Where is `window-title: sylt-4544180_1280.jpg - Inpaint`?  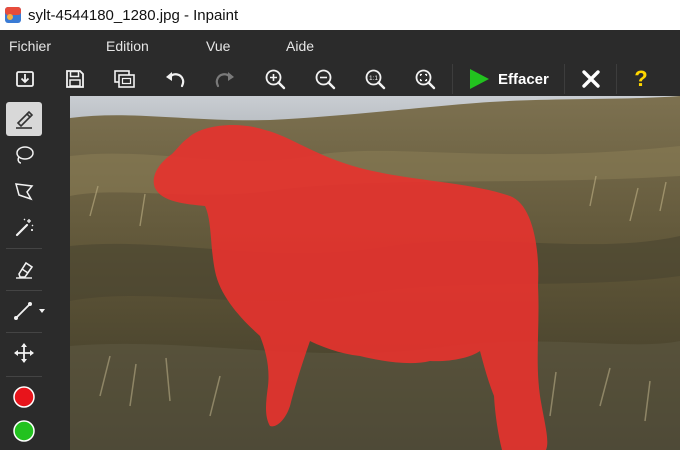
window-title: sylt-4544180_1280.jpg - Inpaint is located at coordinates (133, 15).